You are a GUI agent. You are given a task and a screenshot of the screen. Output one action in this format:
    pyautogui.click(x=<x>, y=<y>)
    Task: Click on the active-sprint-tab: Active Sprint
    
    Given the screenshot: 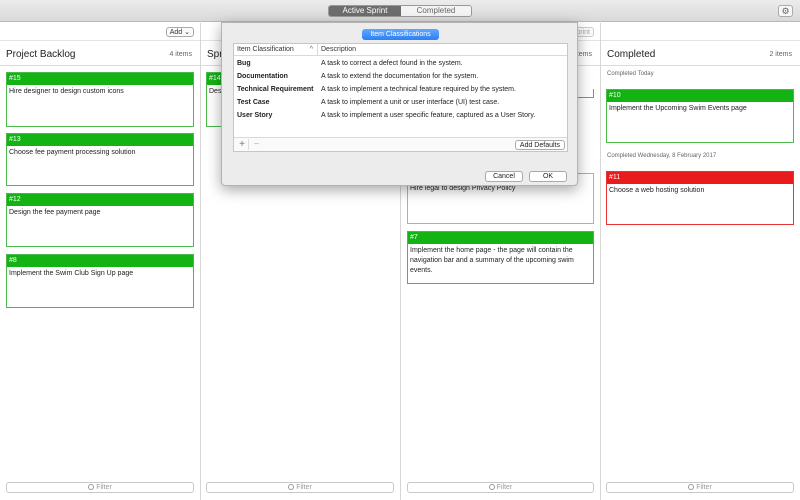 What is the action you would take?
    pyautogui.click(x=365, y=11)
    